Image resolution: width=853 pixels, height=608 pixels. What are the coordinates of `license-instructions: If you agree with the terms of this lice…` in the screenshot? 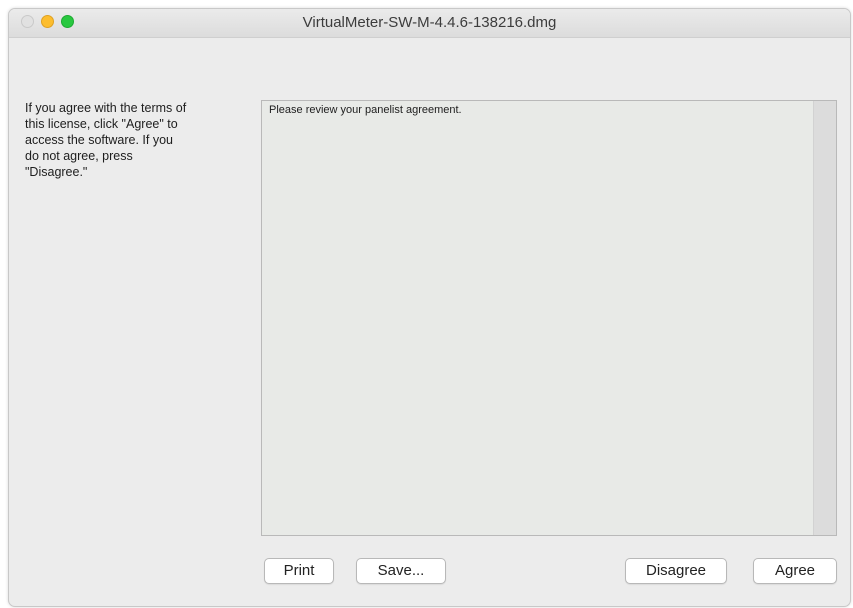 It's located at (106, 140).